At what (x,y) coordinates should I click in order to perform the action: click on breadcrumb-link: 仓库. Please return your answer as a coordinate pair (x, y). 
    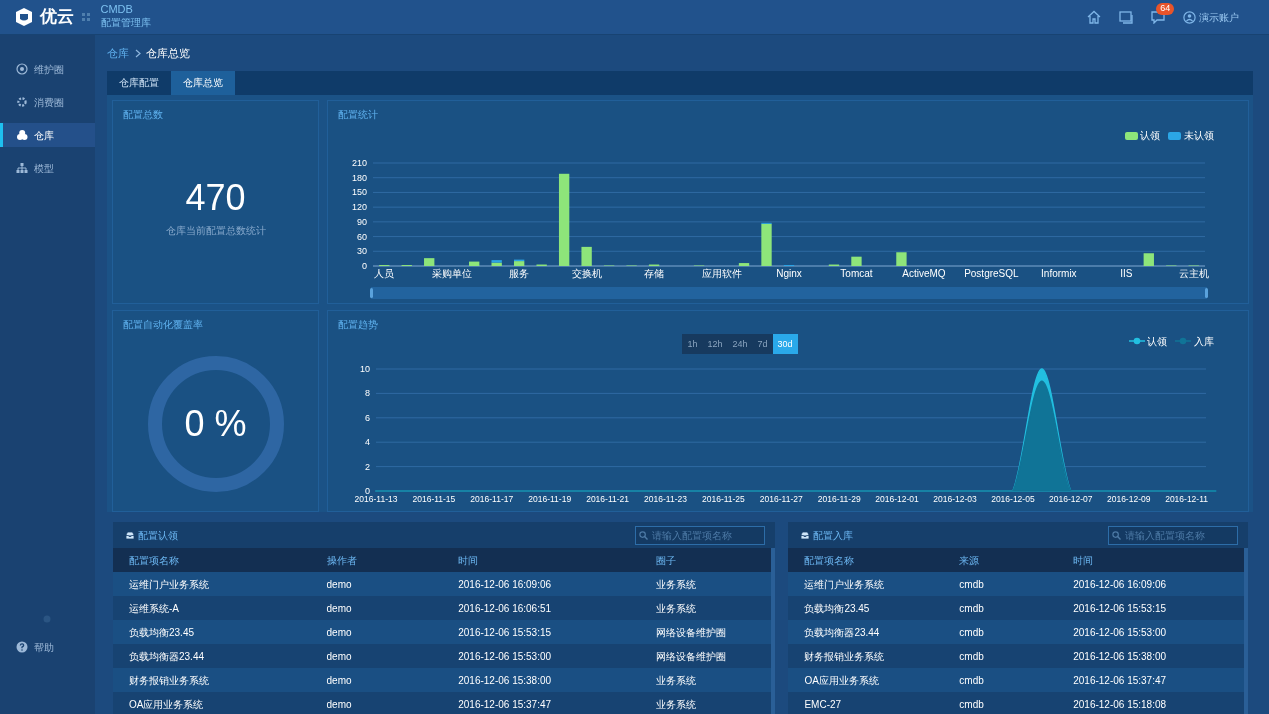
    Looking at the image, I should click on (118, 53).